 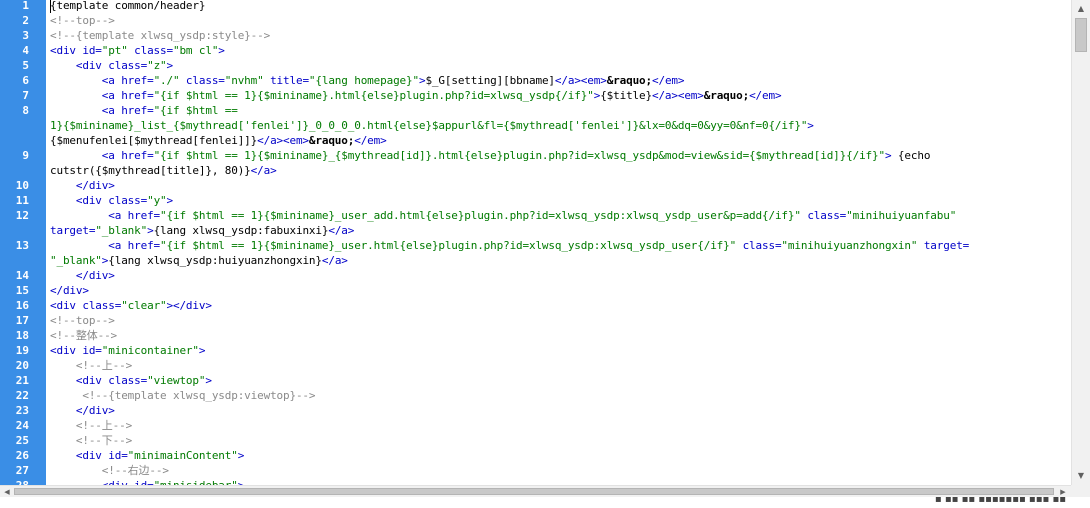 What do you see at coordinates (1081, 475) in the screenshot?
I see `scroll-down-icon: ▼` at bounding box center [1081, 475].